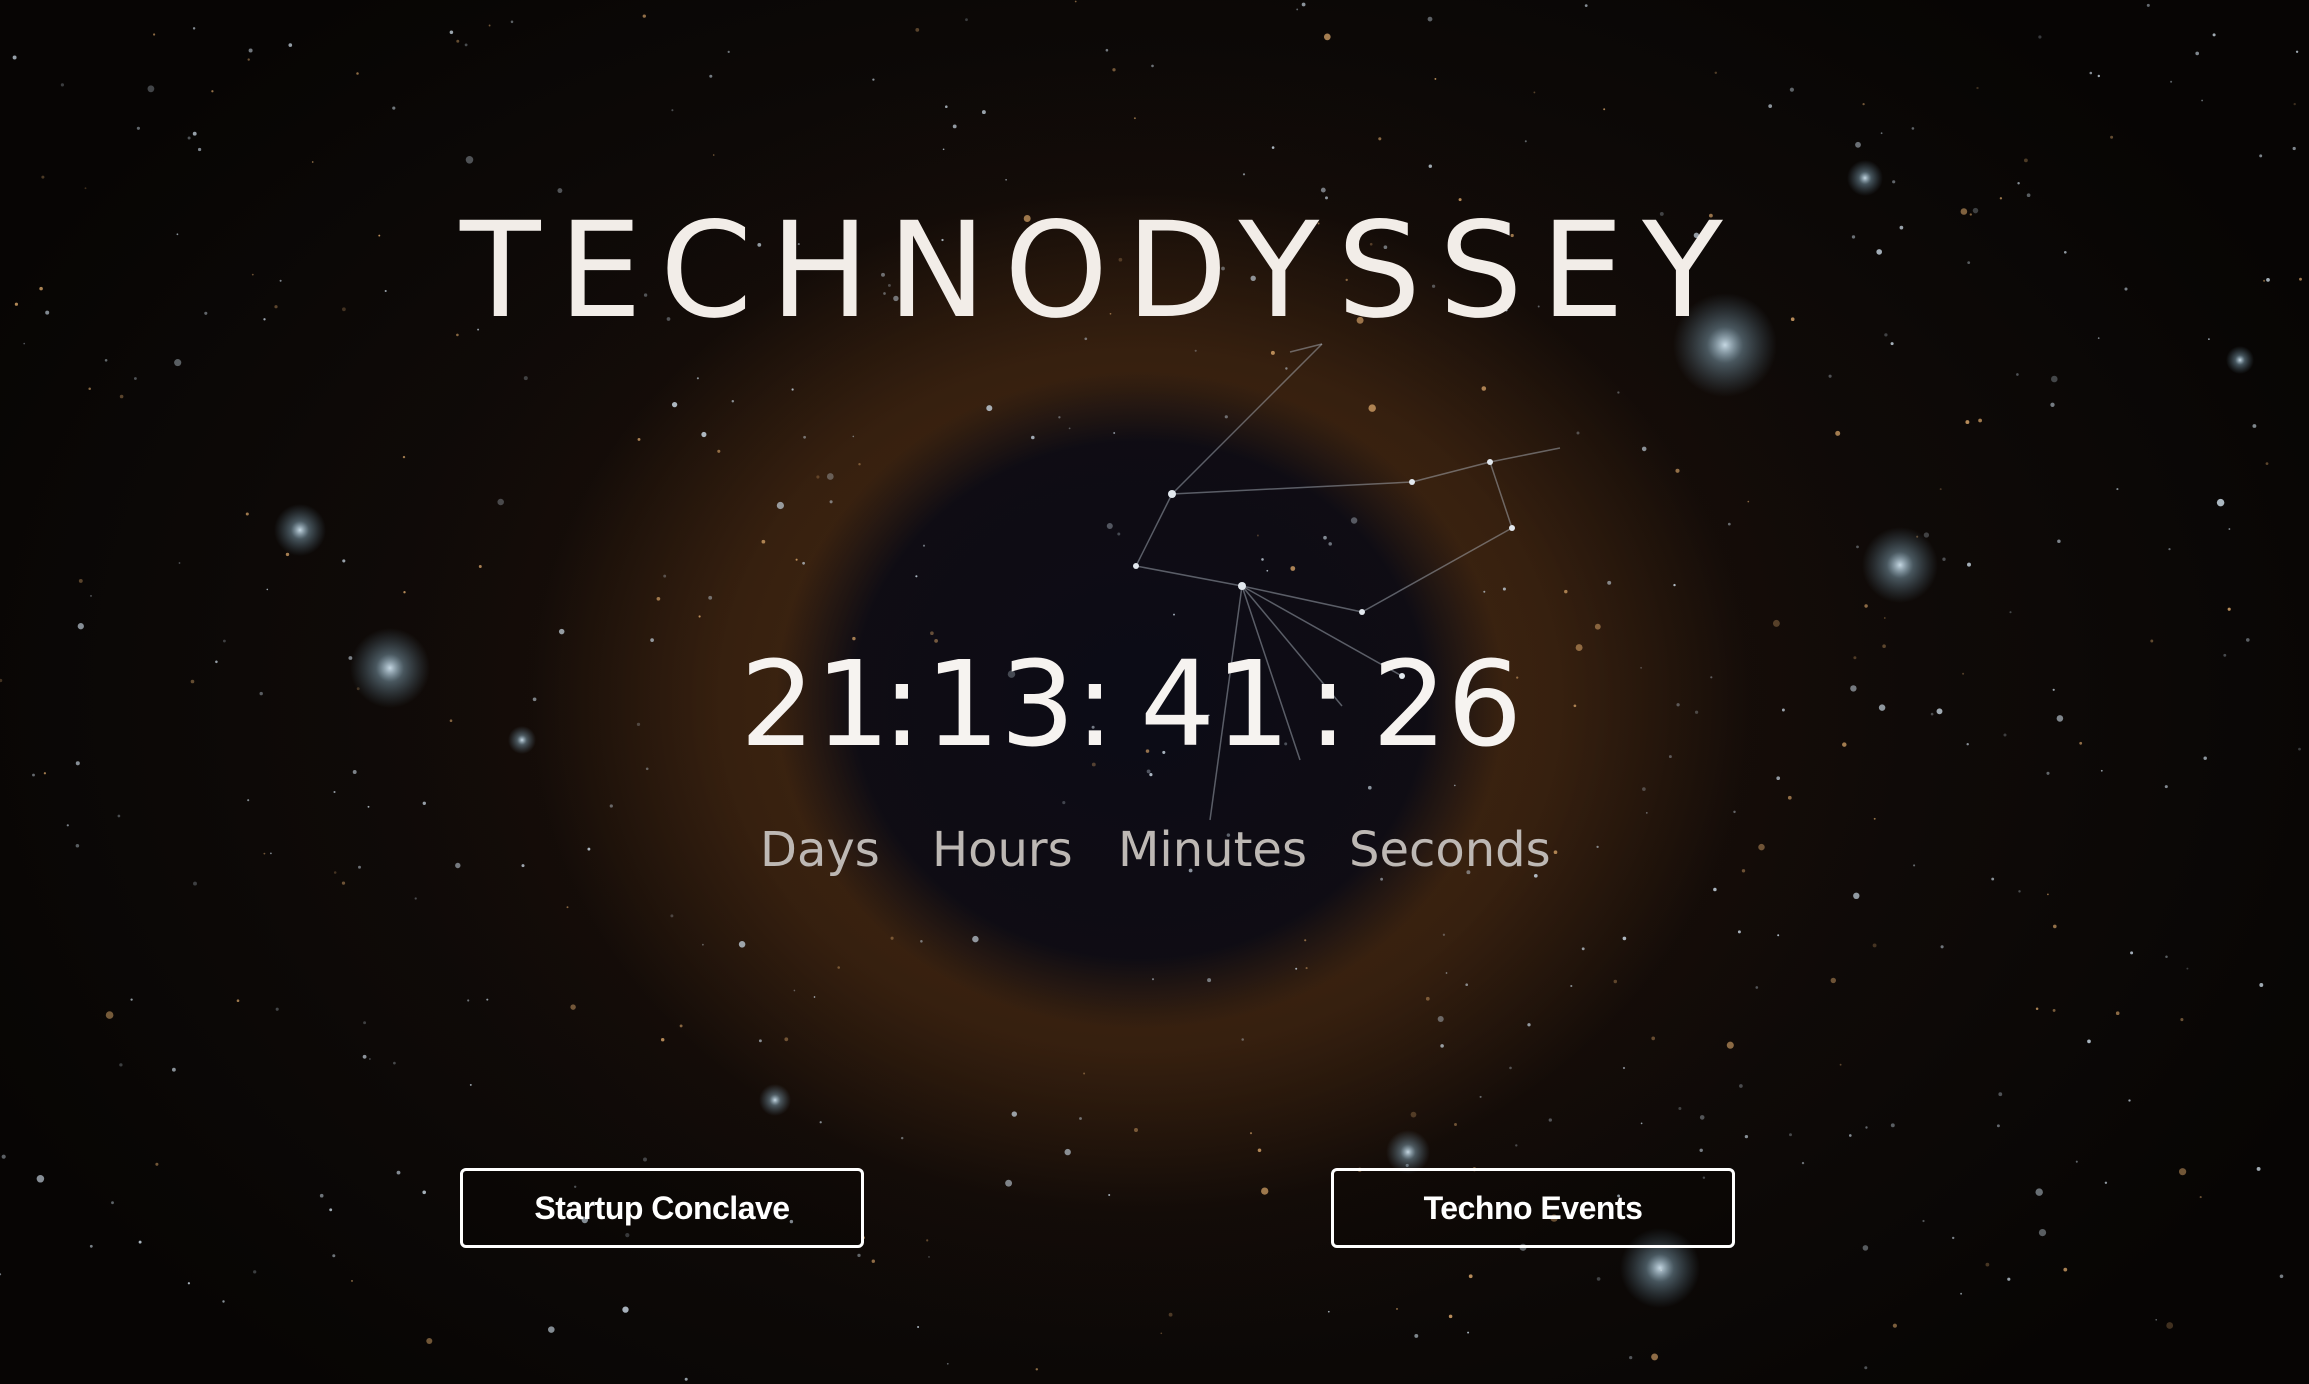 The width and height of the screenshot is (2309, 1384). I want to click on startup-conclave-button: Startup Conclave, so click(662, 1208).